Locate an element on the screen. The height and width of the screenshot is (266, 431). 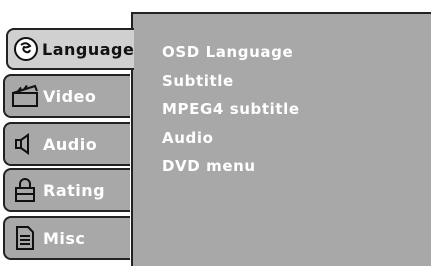
tab-video: Video is located at coordinates (66, 96).